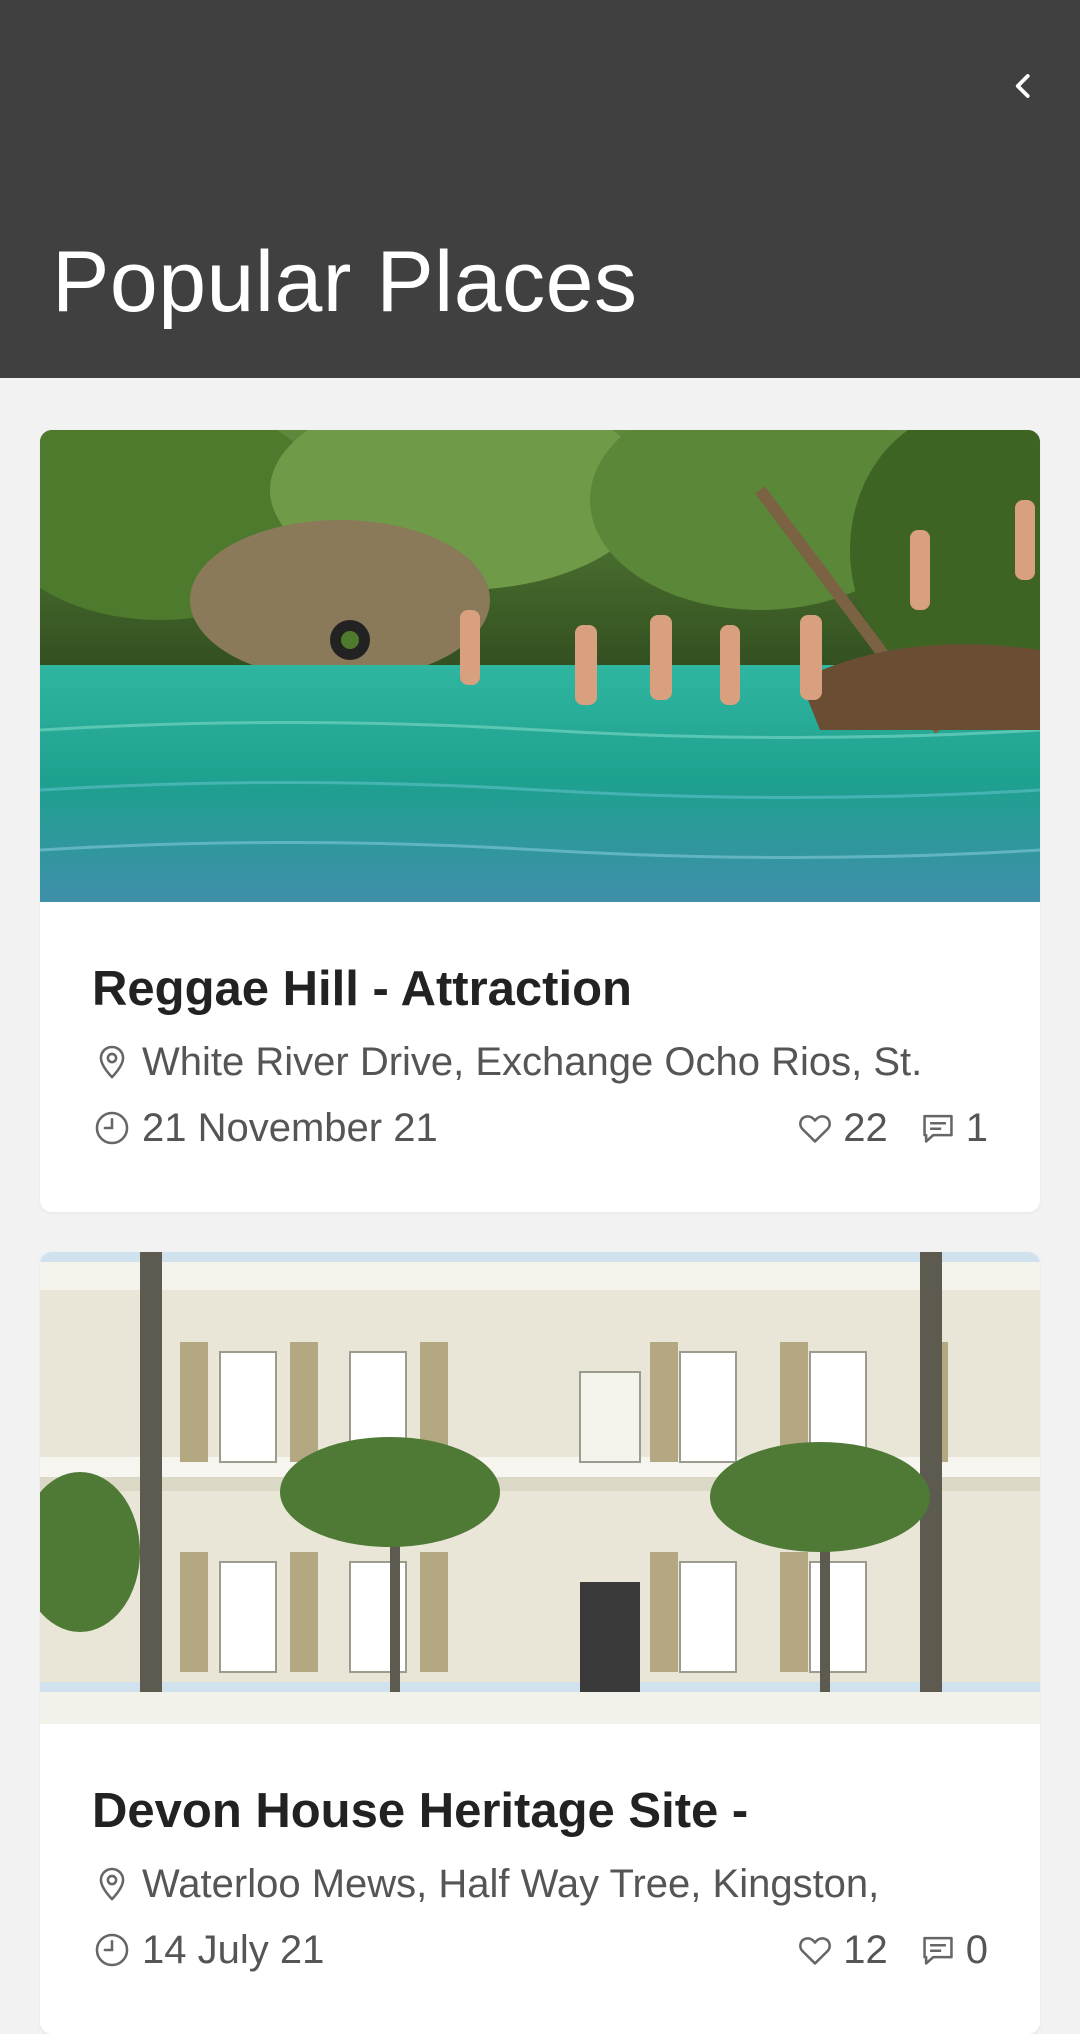 This screenshot has width=1080, height=2034. Describe the element at coordinates (540, 1128) in the screenshot. I see `place-meta: 21 November 21 22 1` at that location.